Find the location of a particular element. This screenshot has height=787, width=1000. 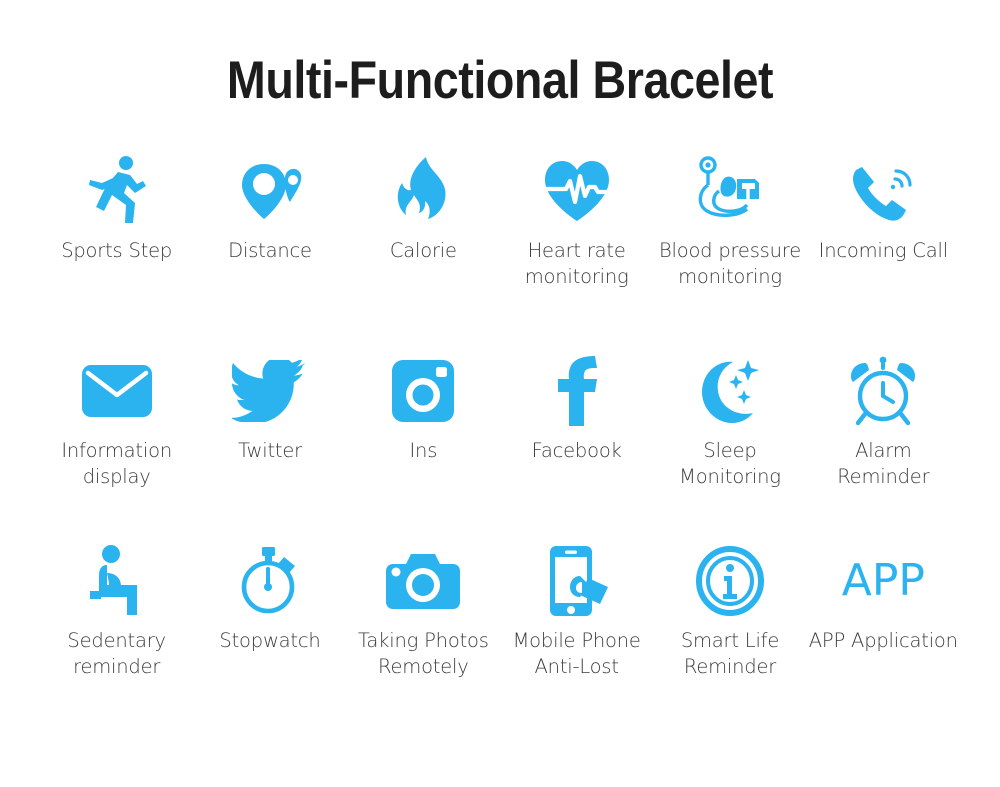

feature-item-sleep-monitoring: Sleep Monitoring is located at coordinates (729, 420).